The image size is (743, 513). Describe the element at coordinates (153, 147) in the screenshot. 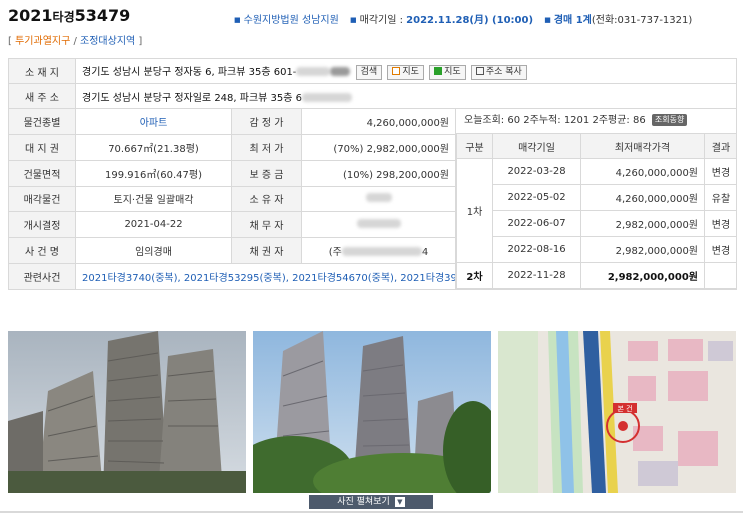

I see `land-rights-value: 70.667㎡(21.38평)` at that location.